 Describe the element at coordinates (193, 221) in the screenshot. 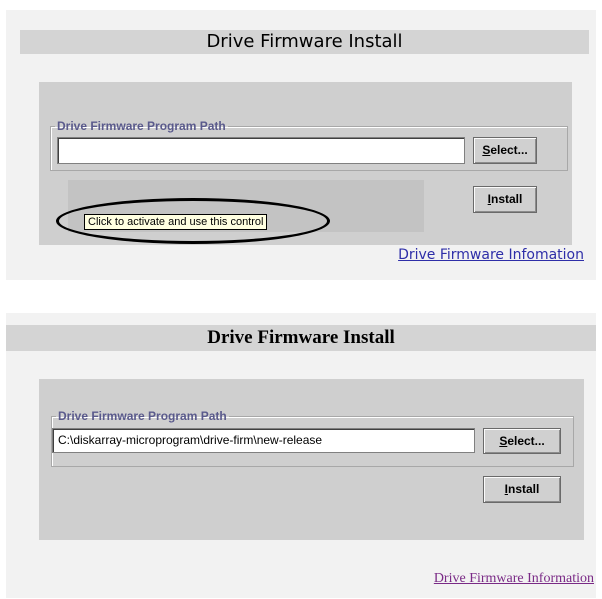

I see `highlight-ellipse` at that location.